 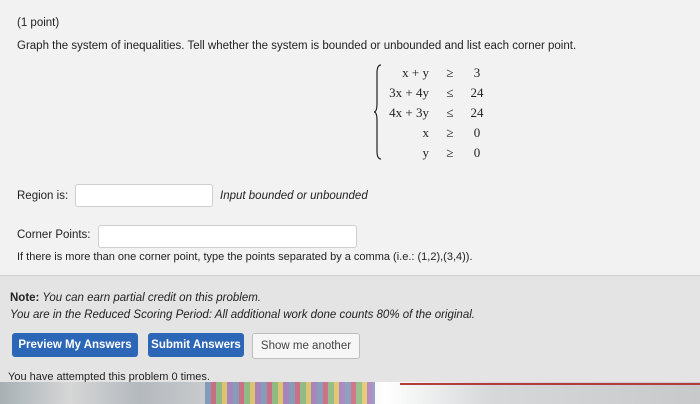 I want to click on inequality-rhs: 3, so click(x=477, y=72).